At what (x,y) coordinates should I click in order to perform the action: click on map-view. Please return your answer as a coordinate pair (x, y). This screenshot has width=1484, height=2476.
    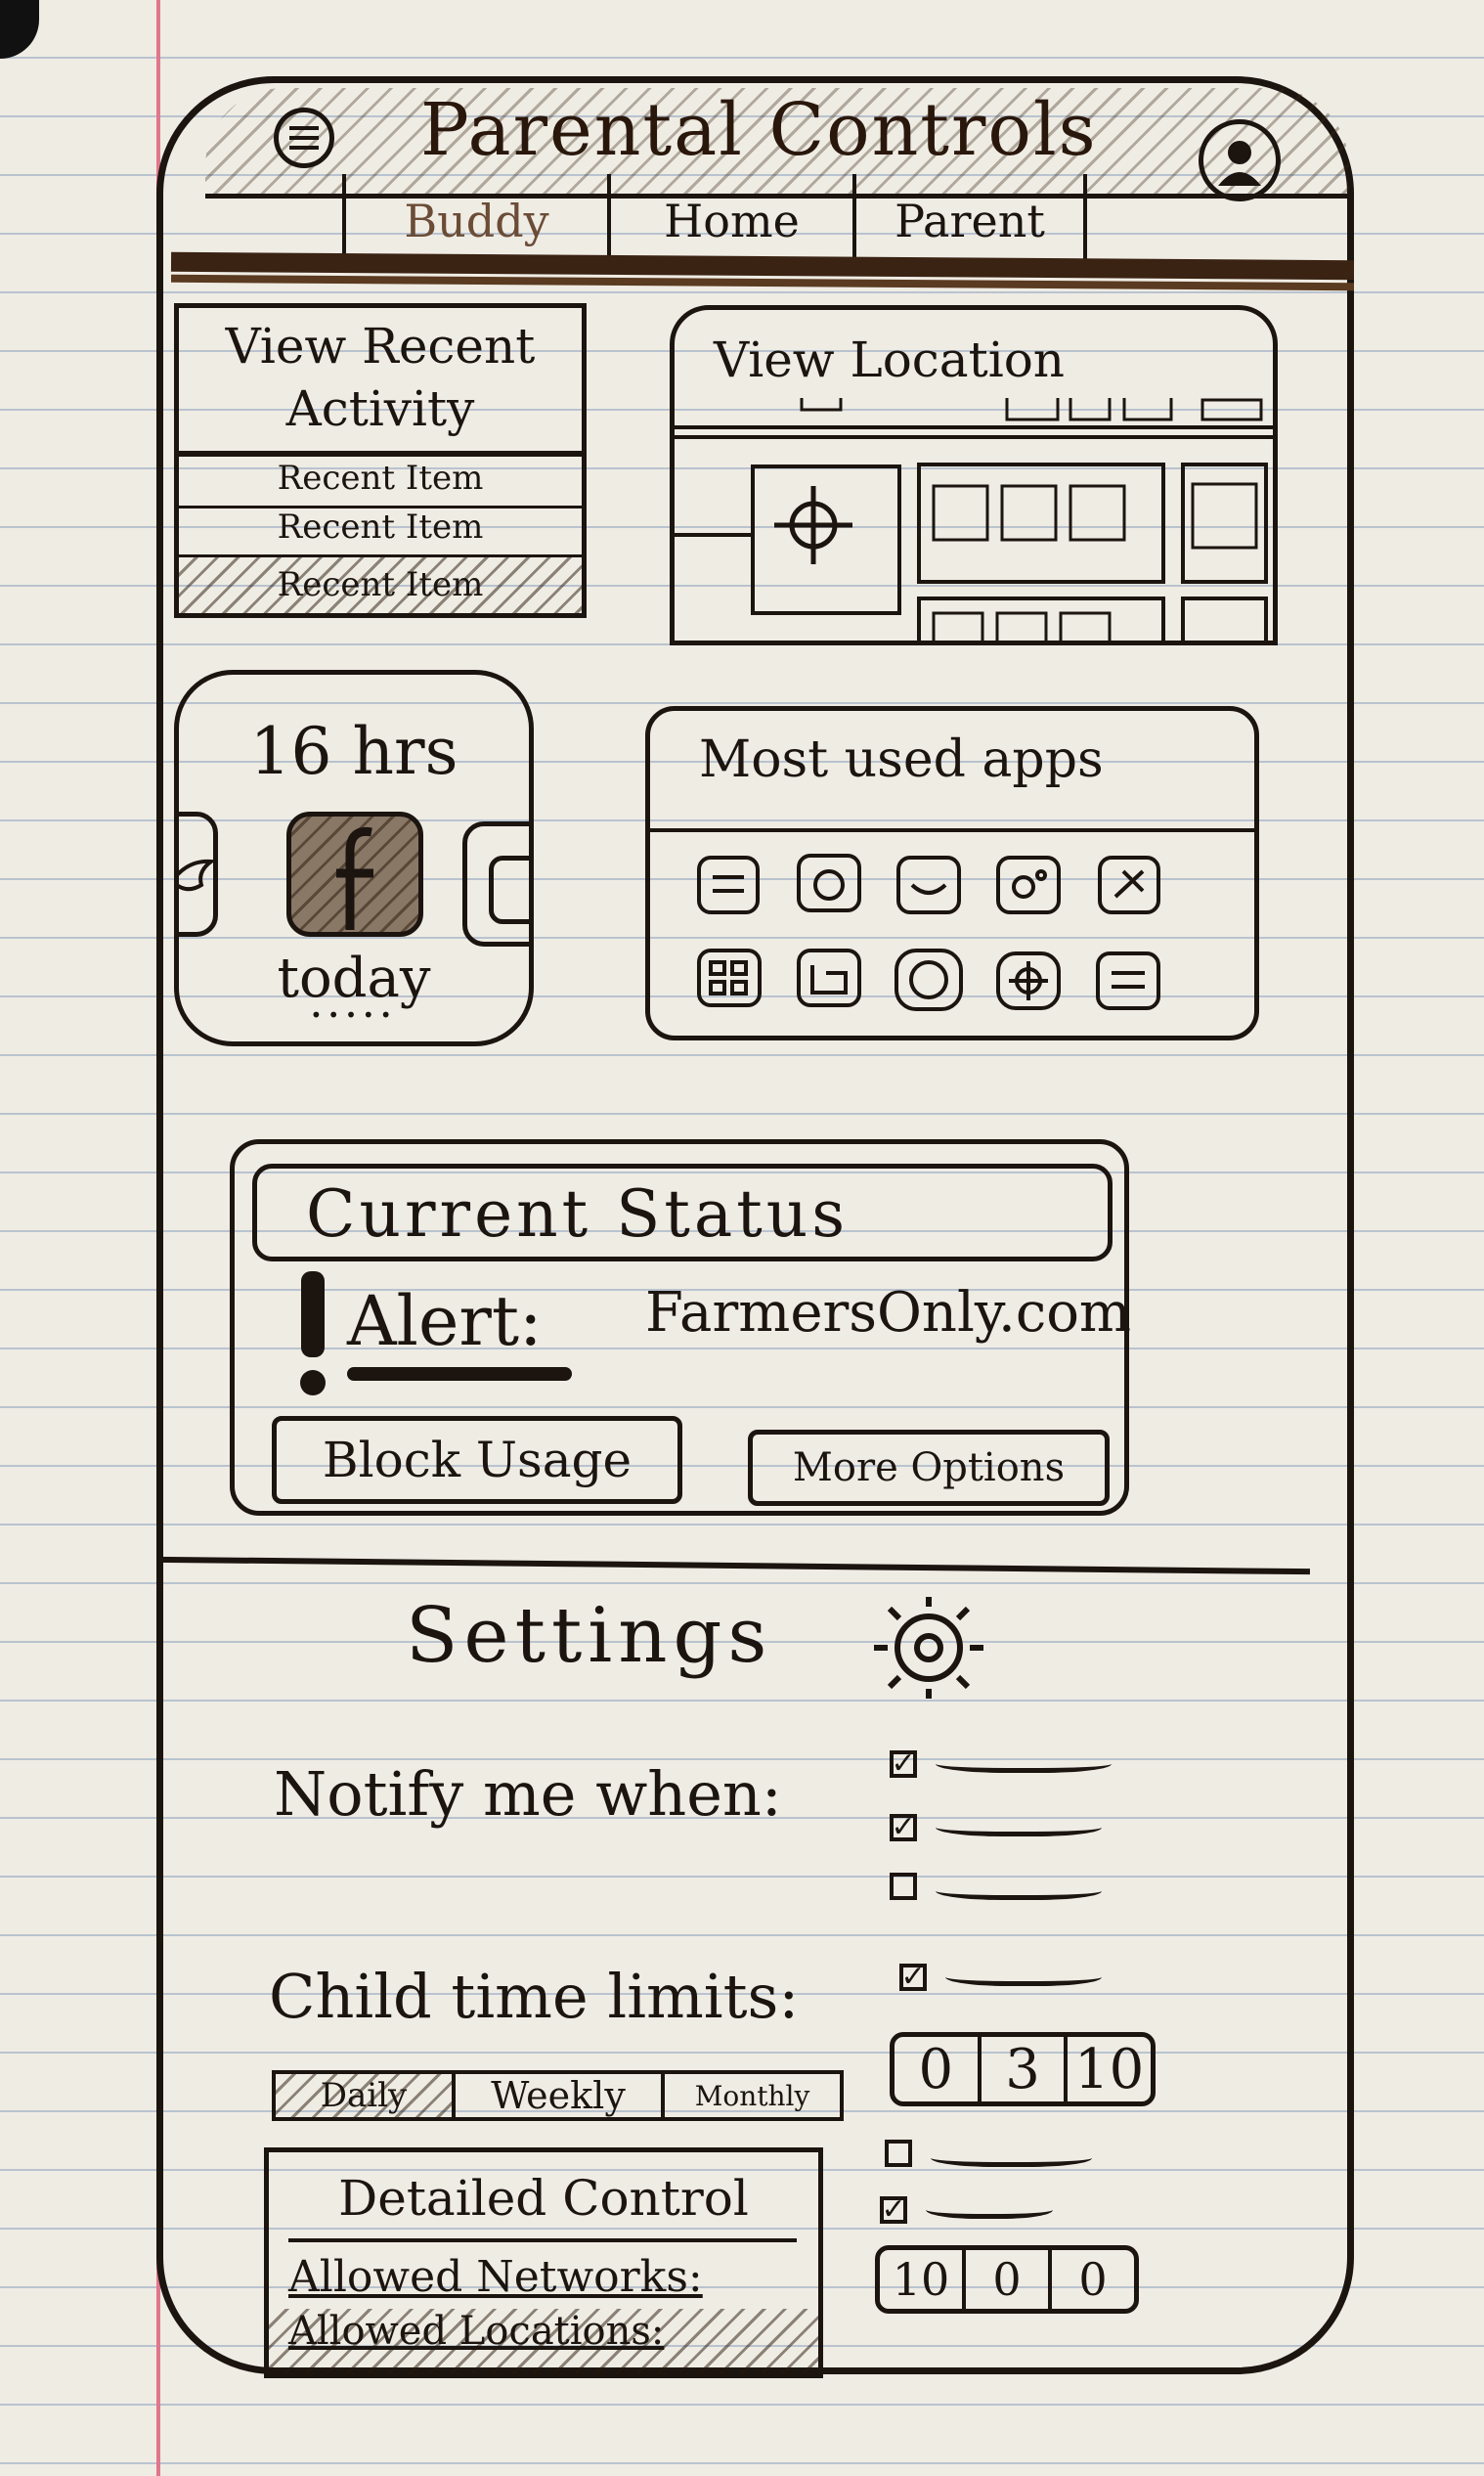
    Looking at the image, I should click on (974, 519).